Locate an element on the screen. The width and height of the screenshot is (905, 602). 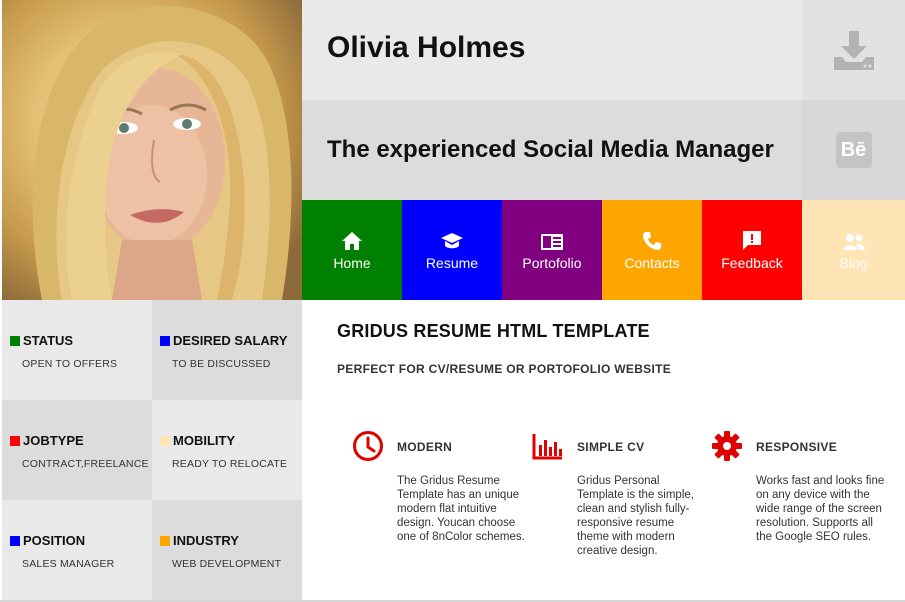
phone-icon is located at coordinates (652, 241).